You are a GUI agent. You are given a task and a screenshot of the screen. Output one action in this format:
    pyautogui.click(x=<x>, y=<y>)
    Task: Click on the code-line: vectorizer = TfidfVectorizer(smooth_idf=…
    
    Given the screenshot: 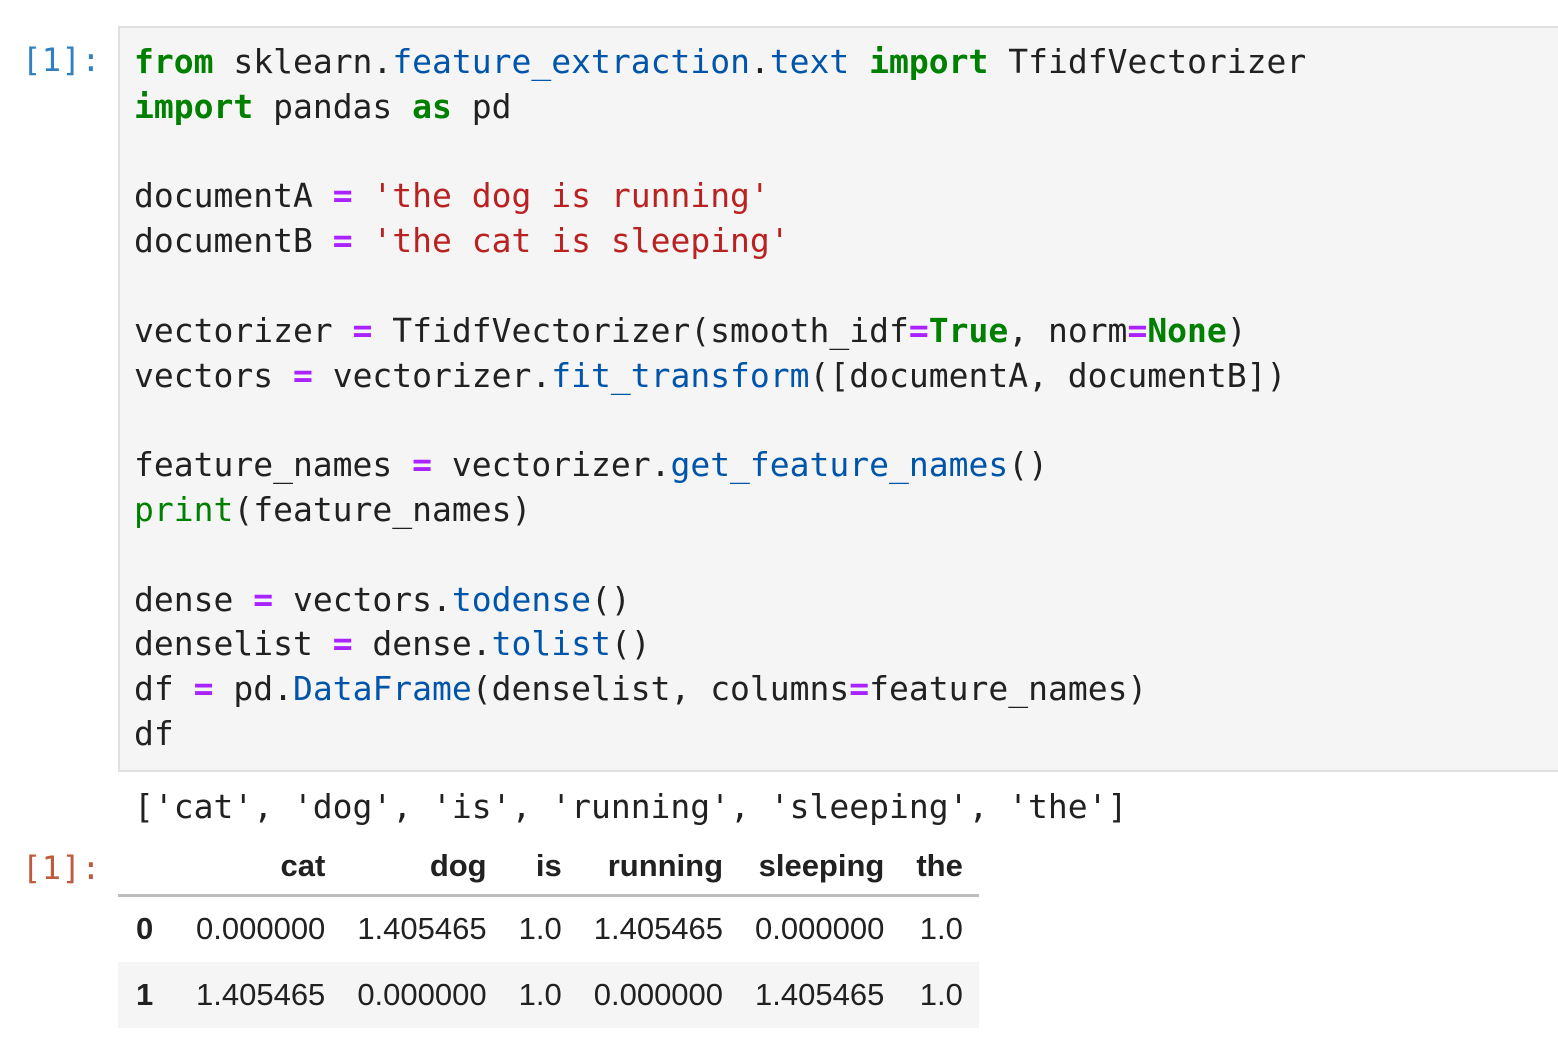 What is the action you would take?
    pyautogui.click(x=690, y=330)
    